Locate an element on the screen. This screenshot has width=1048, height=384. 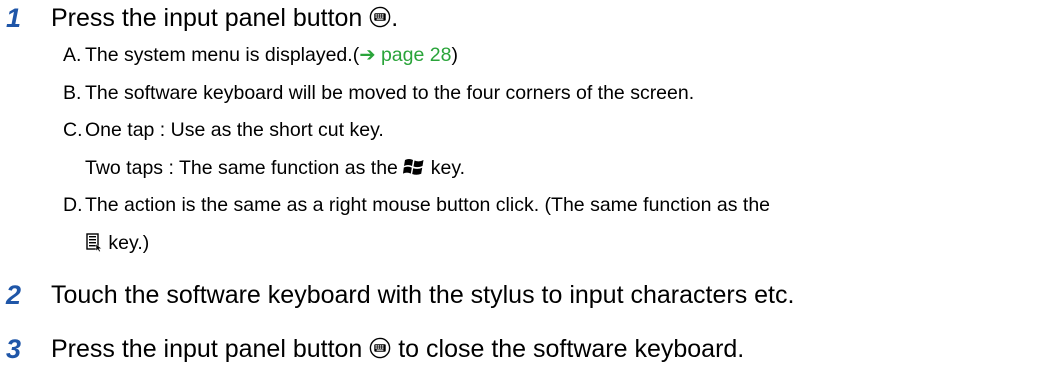
page-reference-link: page 28 is located at coordinates (414, 55).